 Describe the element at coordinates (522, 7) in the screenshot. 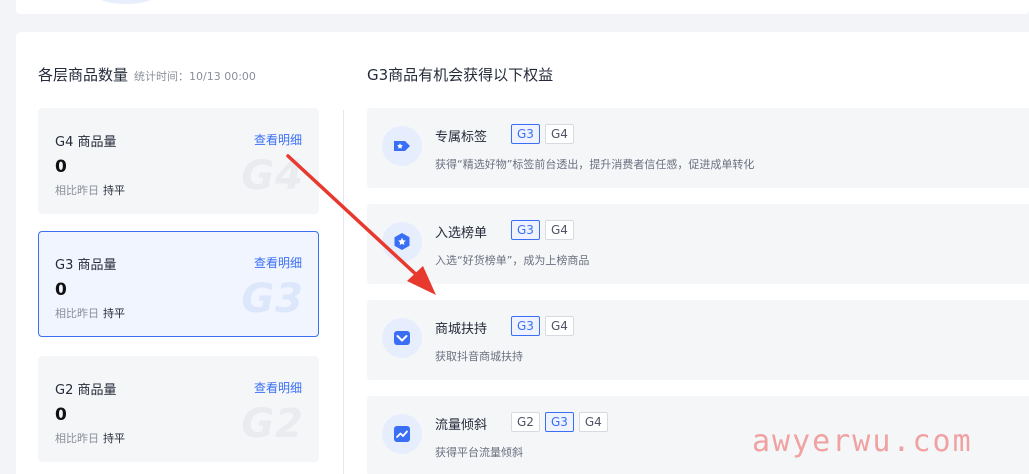

I see `top-card-strip` at that location.